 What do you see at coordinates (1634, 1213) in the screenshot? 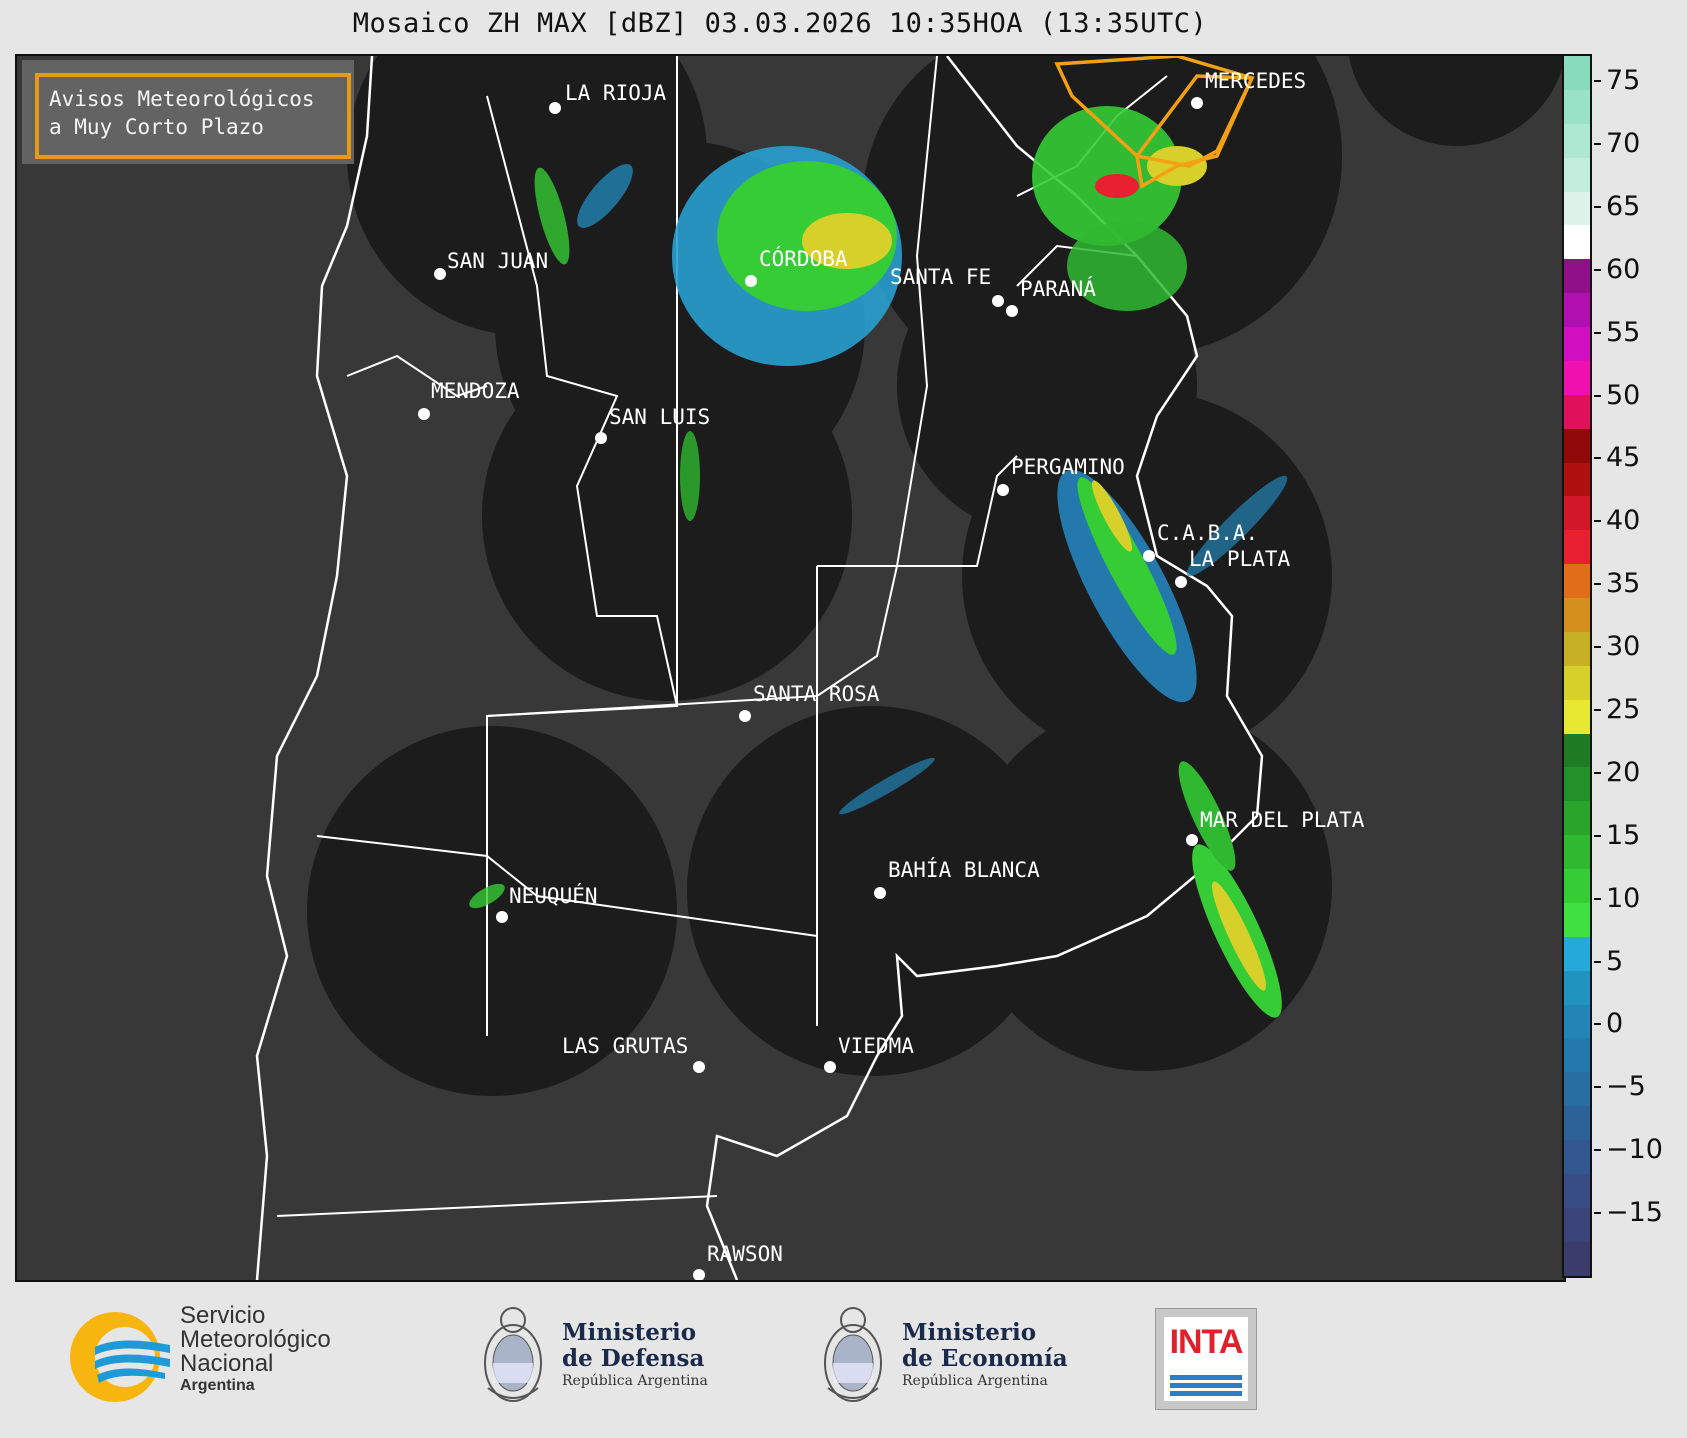
I see `colorbar-tick-label: −15` at bounding box center [1634, 1213].